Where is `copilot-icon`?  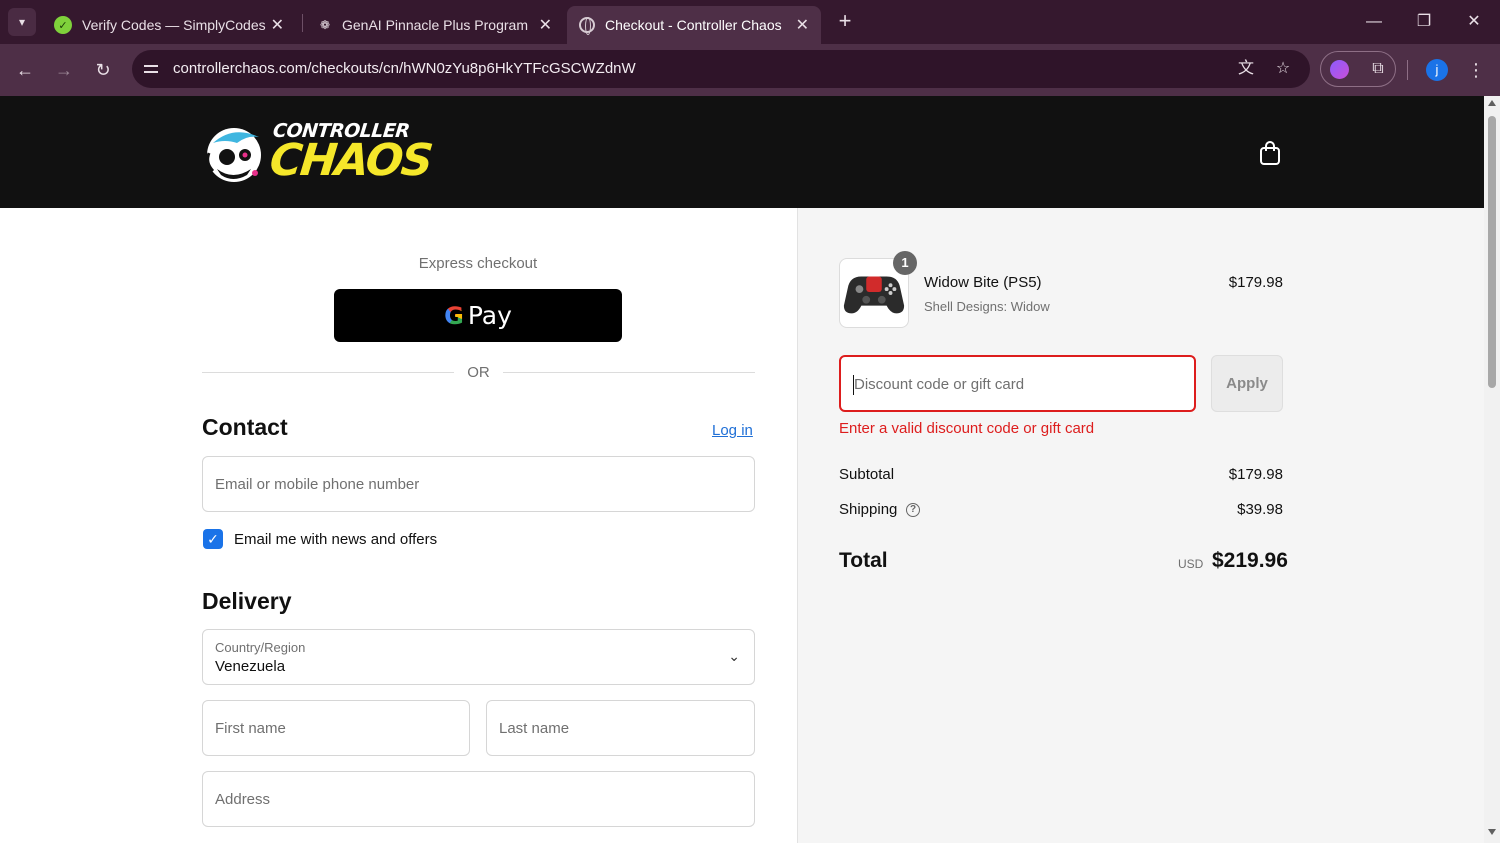
copilot-icon is located at coordinates (1339, 69).